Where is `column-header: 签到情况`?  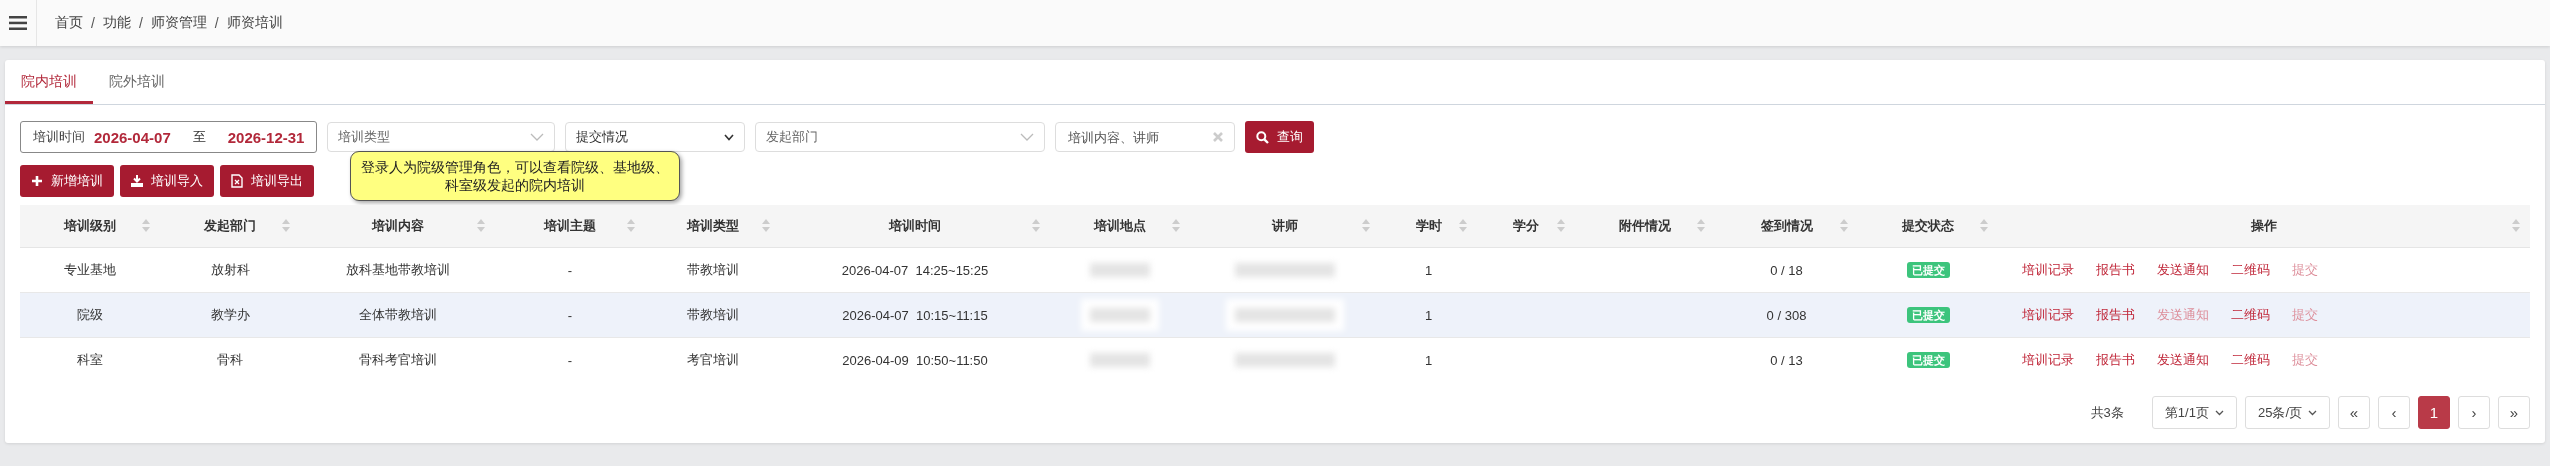
column-header: 签到情况 is located at coordinates (1786, 226).